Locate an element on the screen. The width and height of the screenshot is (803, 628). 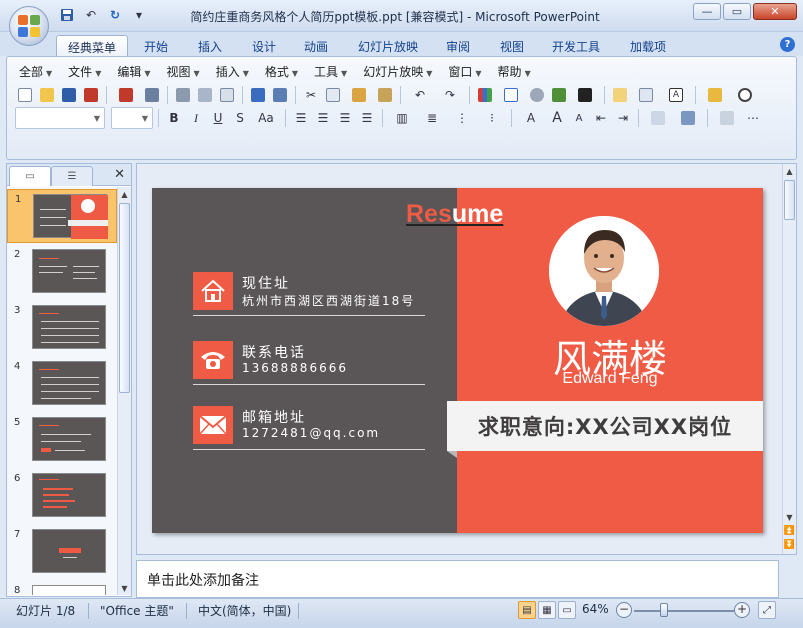
change-case-button: Aa is located at coordinates (266, 118).